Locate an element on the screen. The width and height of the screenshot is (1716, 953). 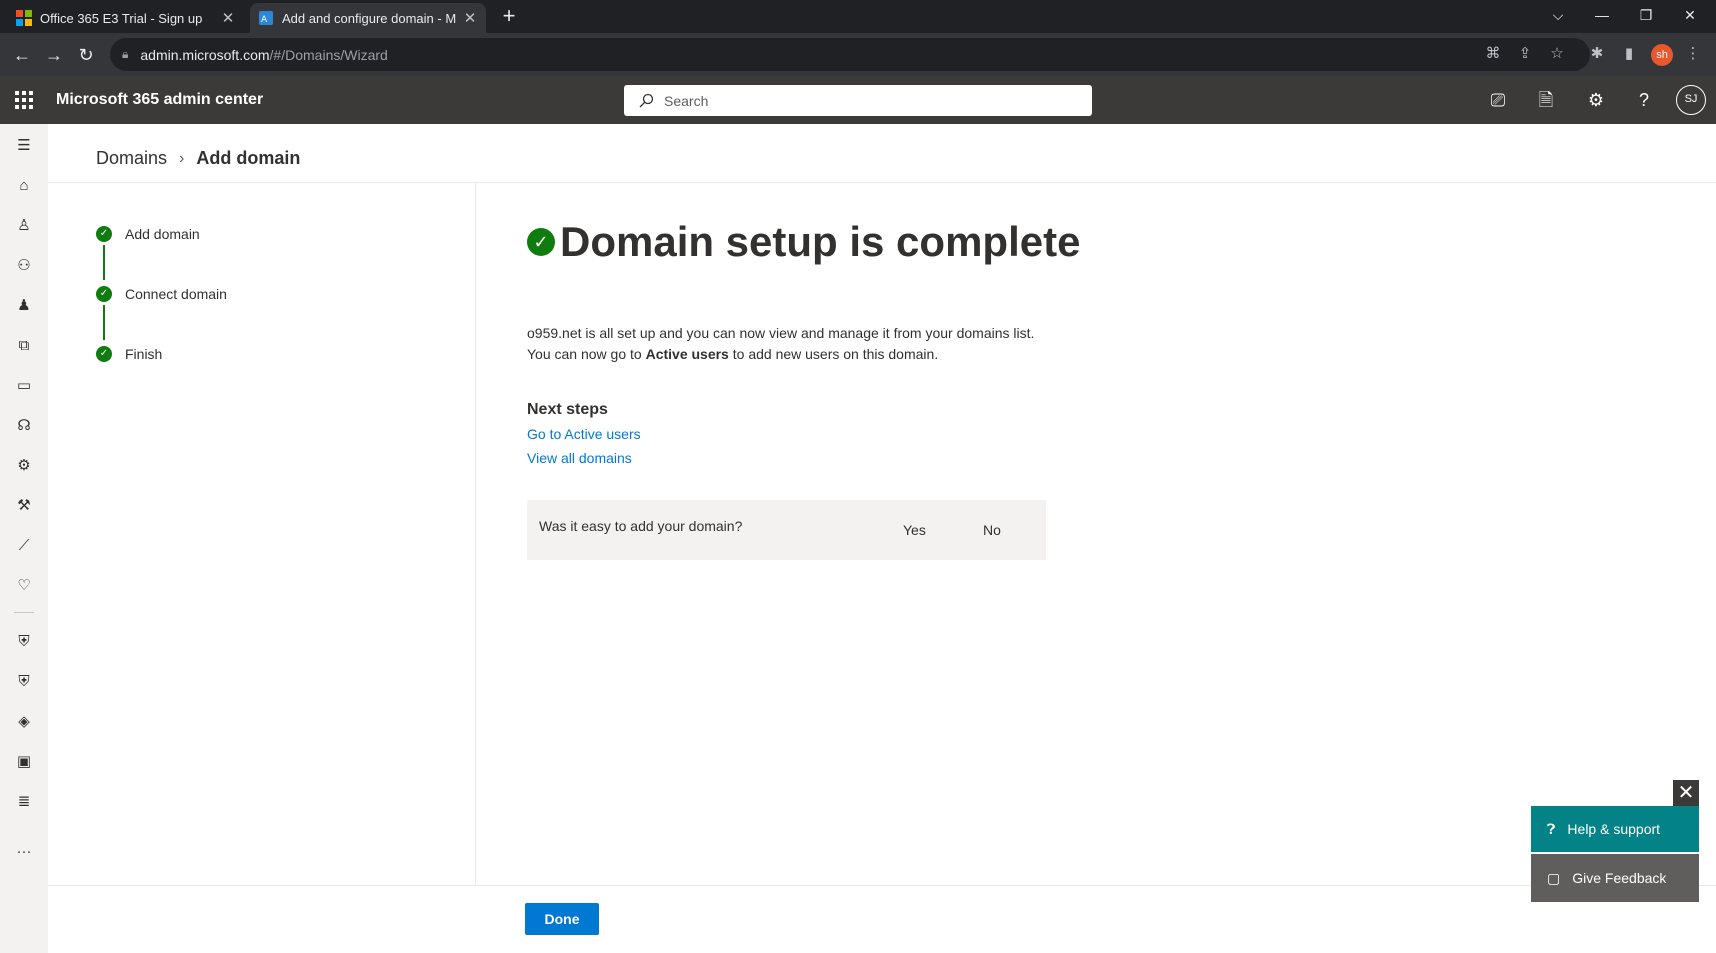
hamburger-menu-icon: ☰ is located at coordinates (24, 146).